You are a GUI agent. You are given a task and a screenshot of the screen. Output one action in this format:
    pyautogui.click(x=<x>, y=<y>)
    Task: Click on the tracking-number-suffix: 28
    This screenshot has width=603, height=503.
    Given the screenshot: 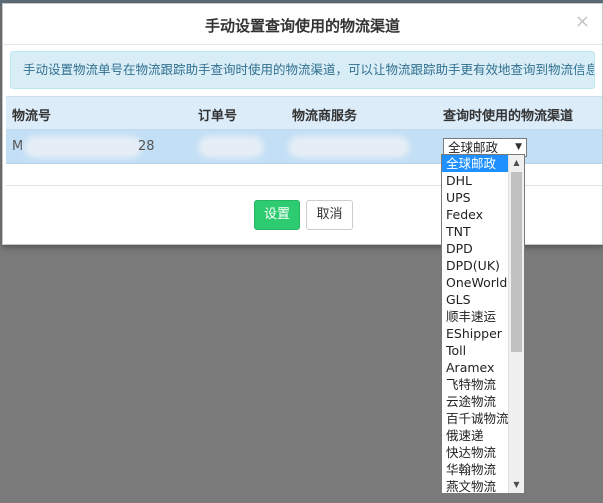 What is the action you would take?
    pyautogui.click(x=146, y=146)
    